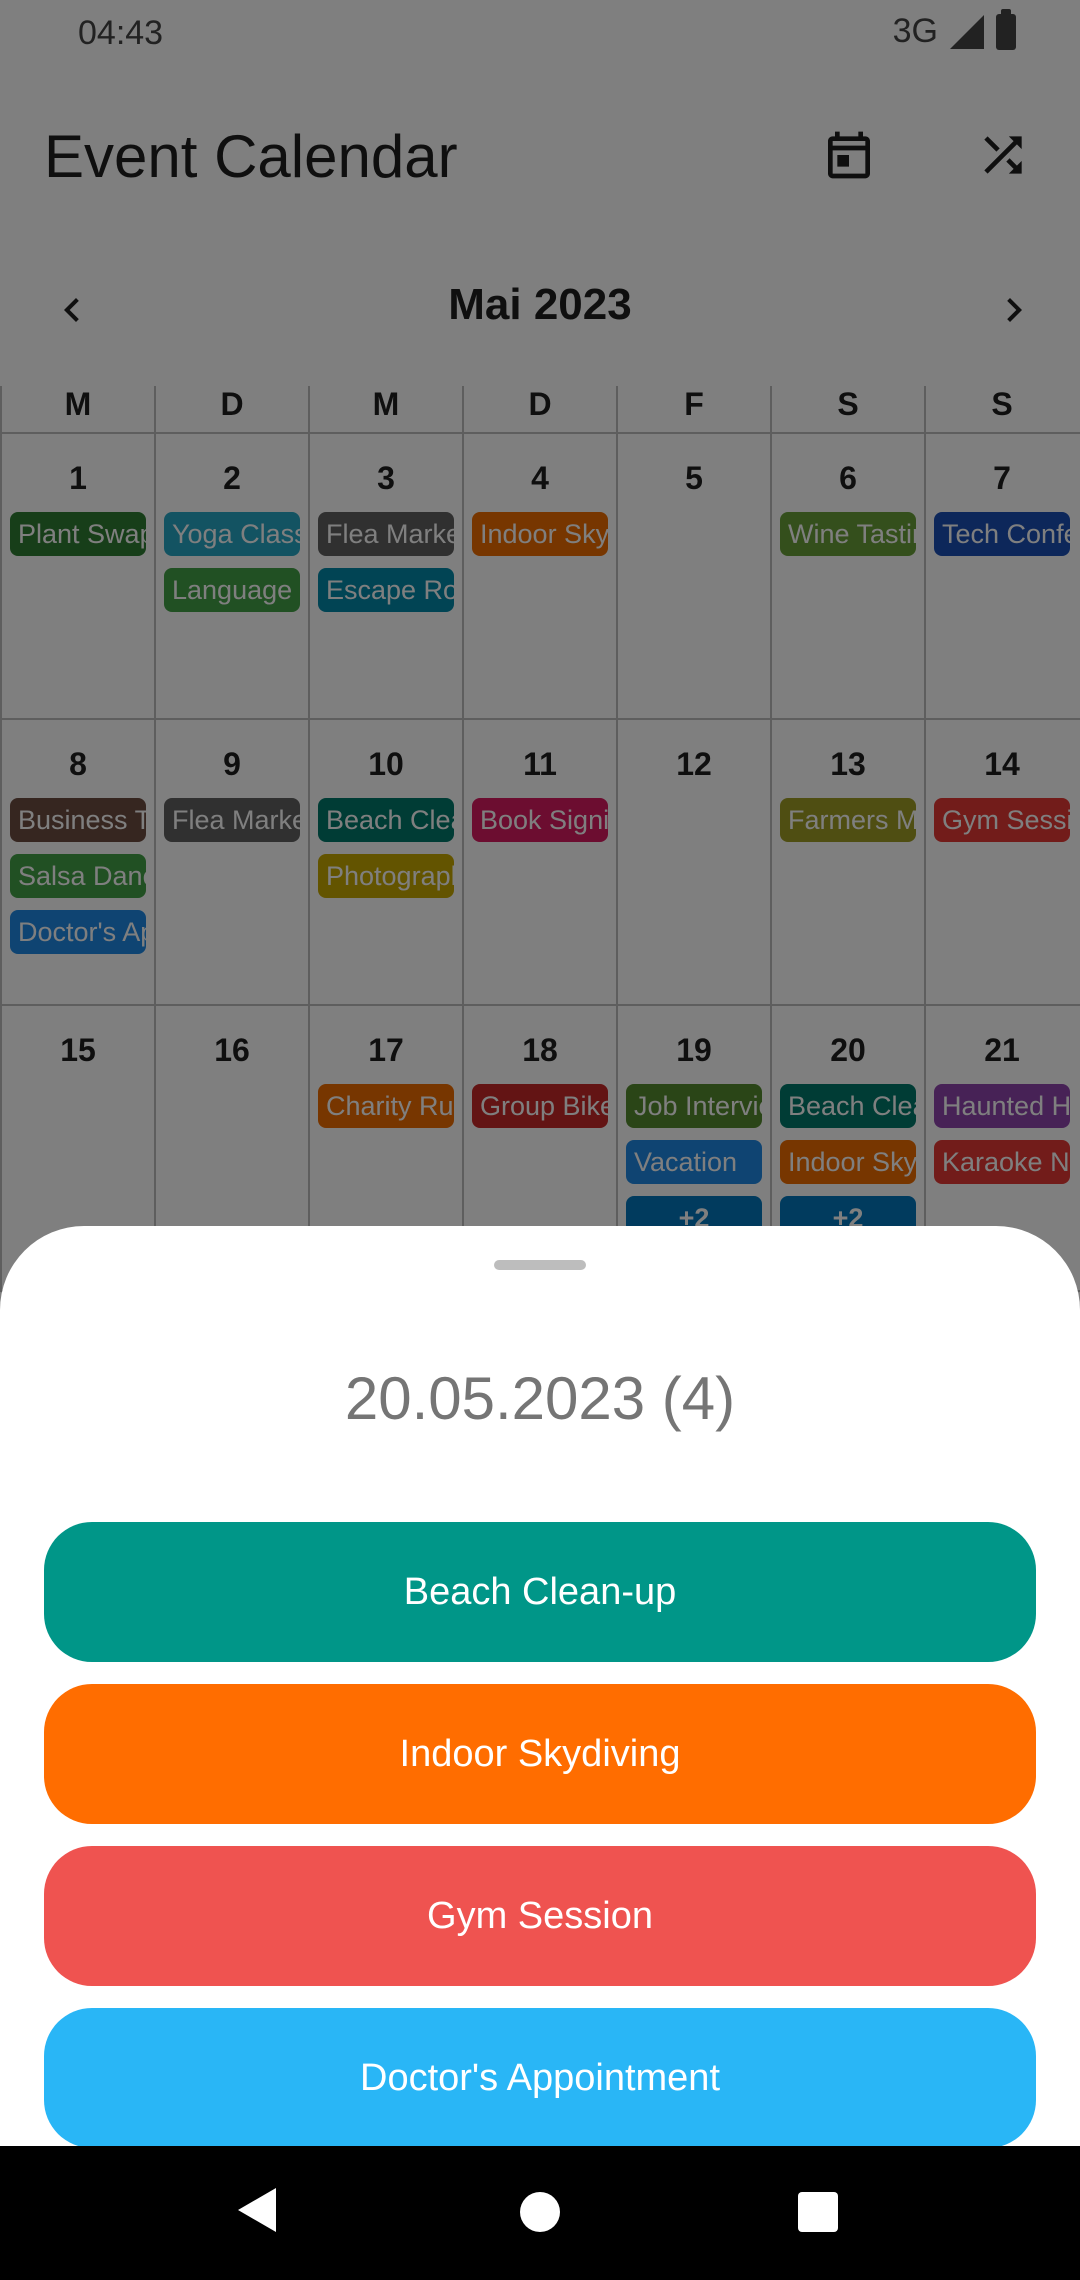 The height and width of the screenshot is (2280, 1080). I want to click on event-button: Gym Session, so click(540, 1916).